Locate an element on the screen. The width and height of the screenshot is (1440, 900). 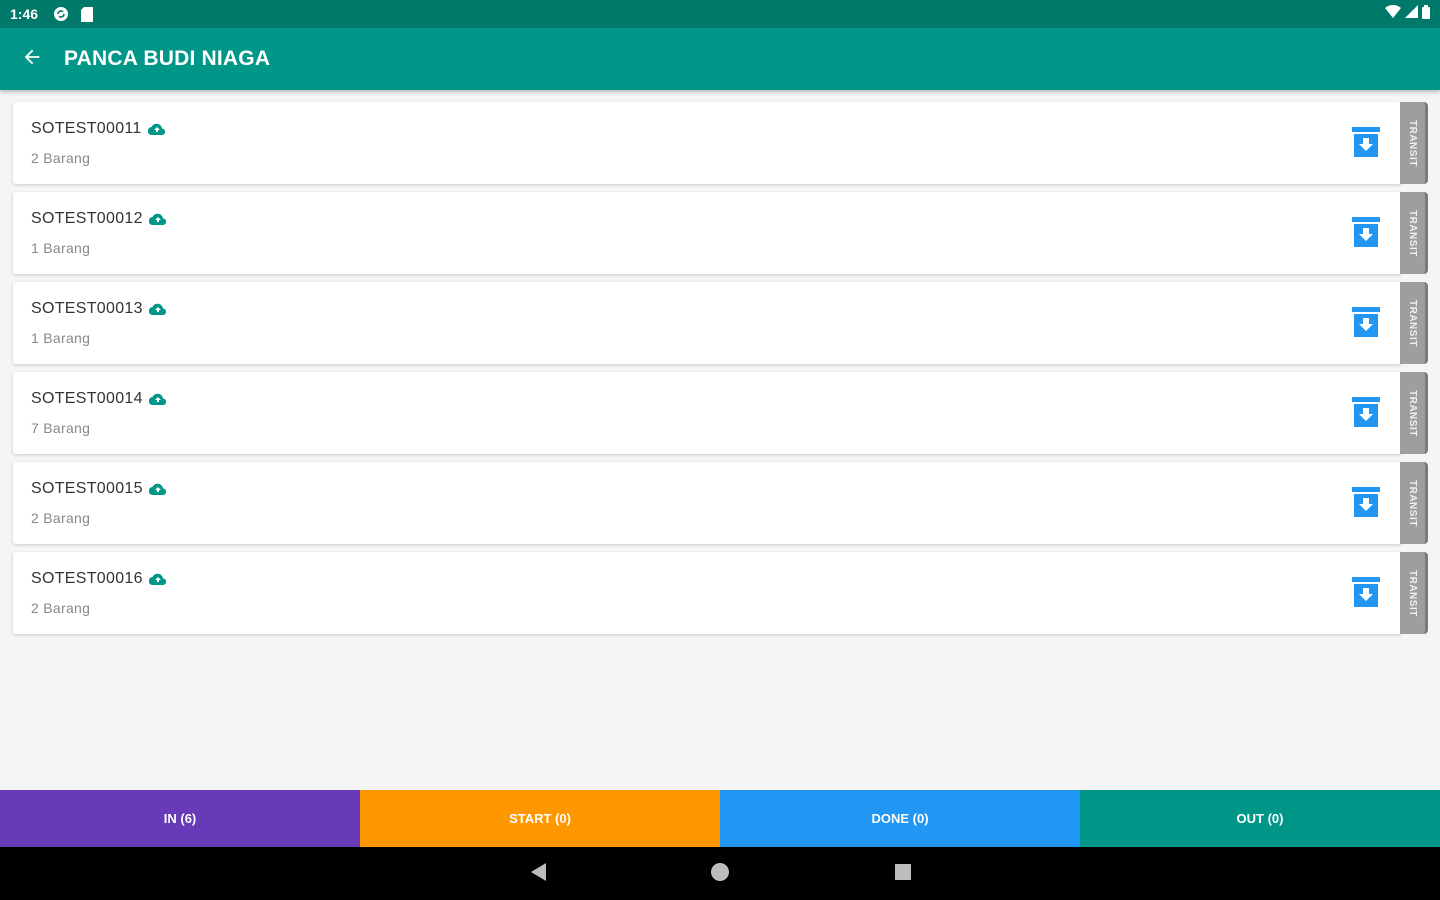
tab-in: IN (6) is located at coordinates (180, 818).